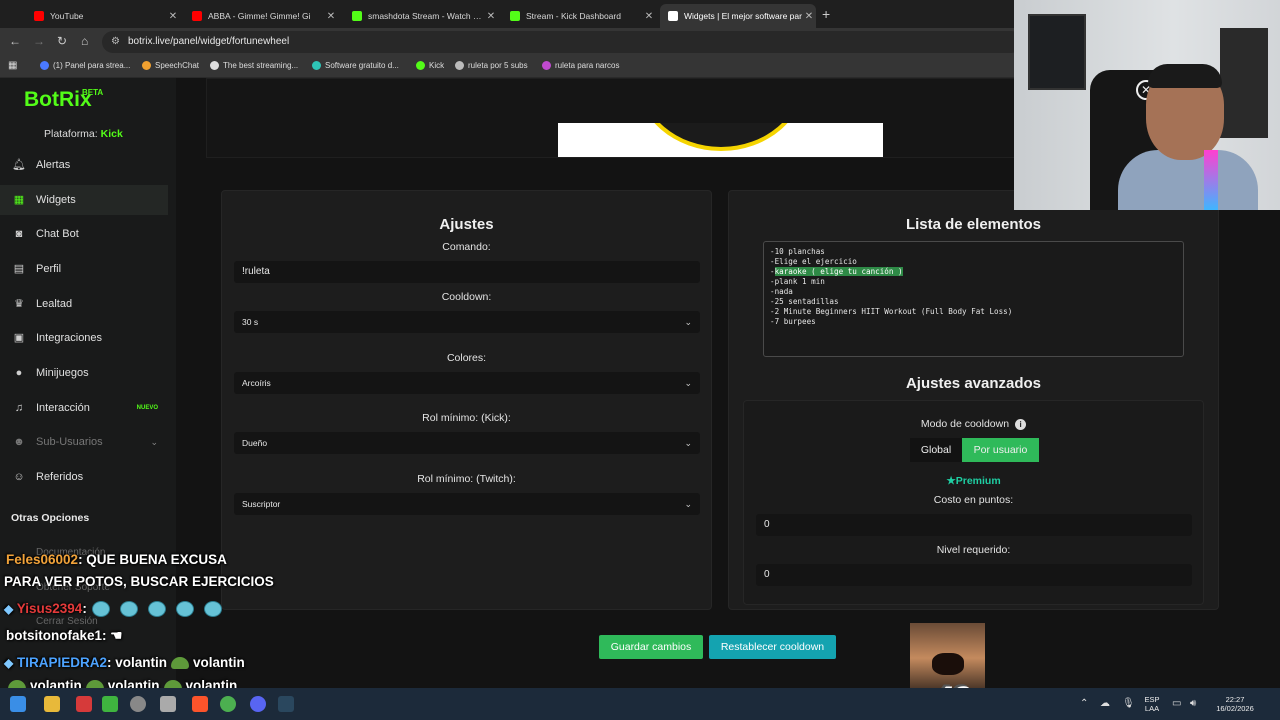 The width and height of the screenshot is (1280, 720). What do you see at coordinates (421, 16) in the screenshot?
I see `tab-smashdota: smashdota Stream - Watch Live ✕` at bounding box center [421, 16].